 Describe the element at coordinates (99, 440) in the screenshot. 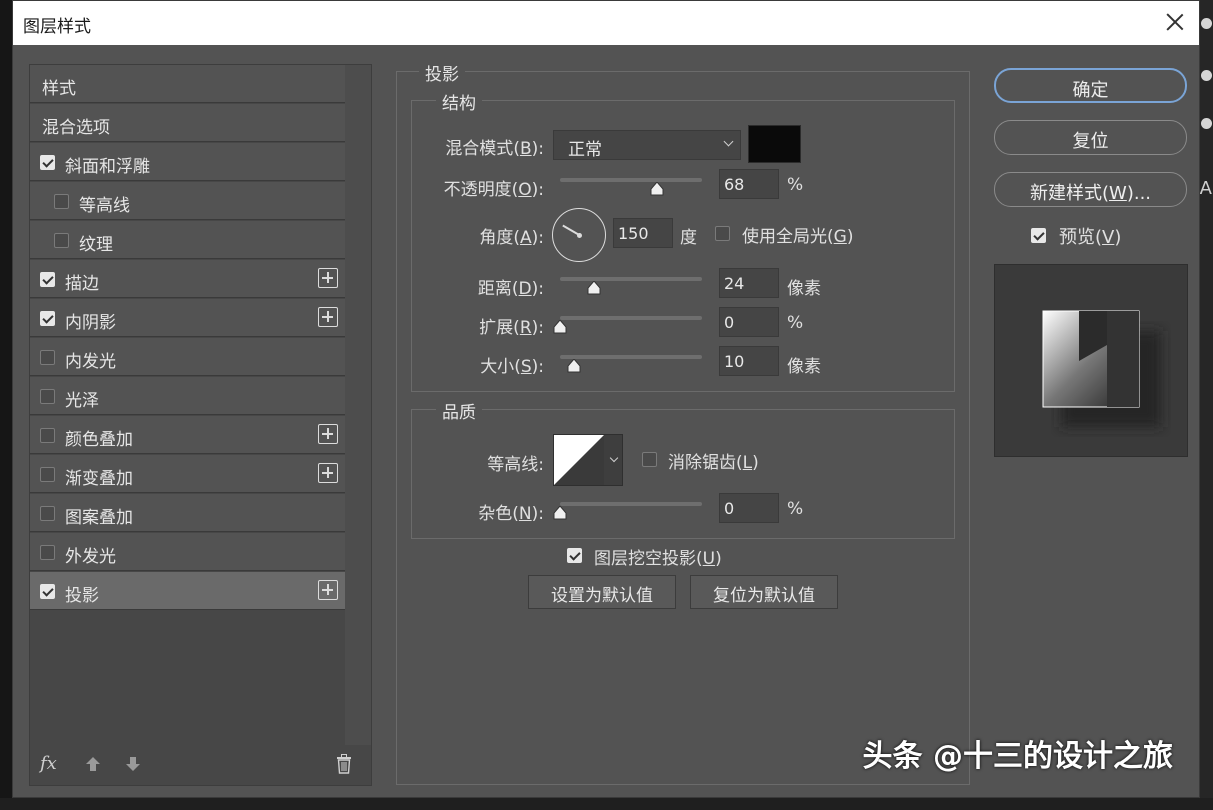

I see `style-list-item-label: 颜色叠加` at that location.